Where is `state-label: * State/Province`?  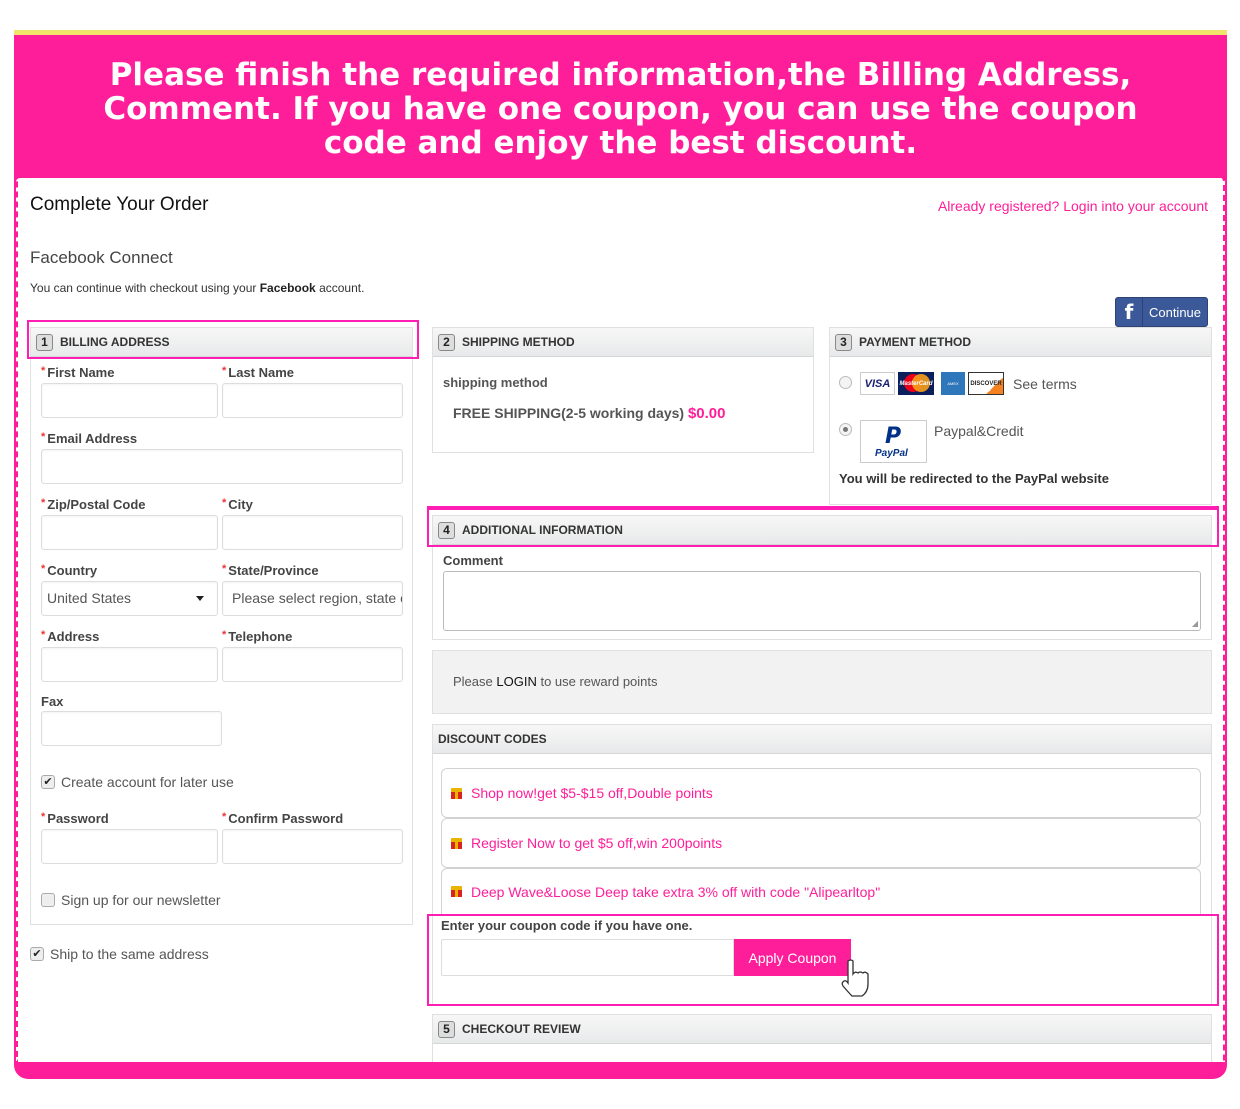 state-label: * State/Province is located at coordinates (270, 570).